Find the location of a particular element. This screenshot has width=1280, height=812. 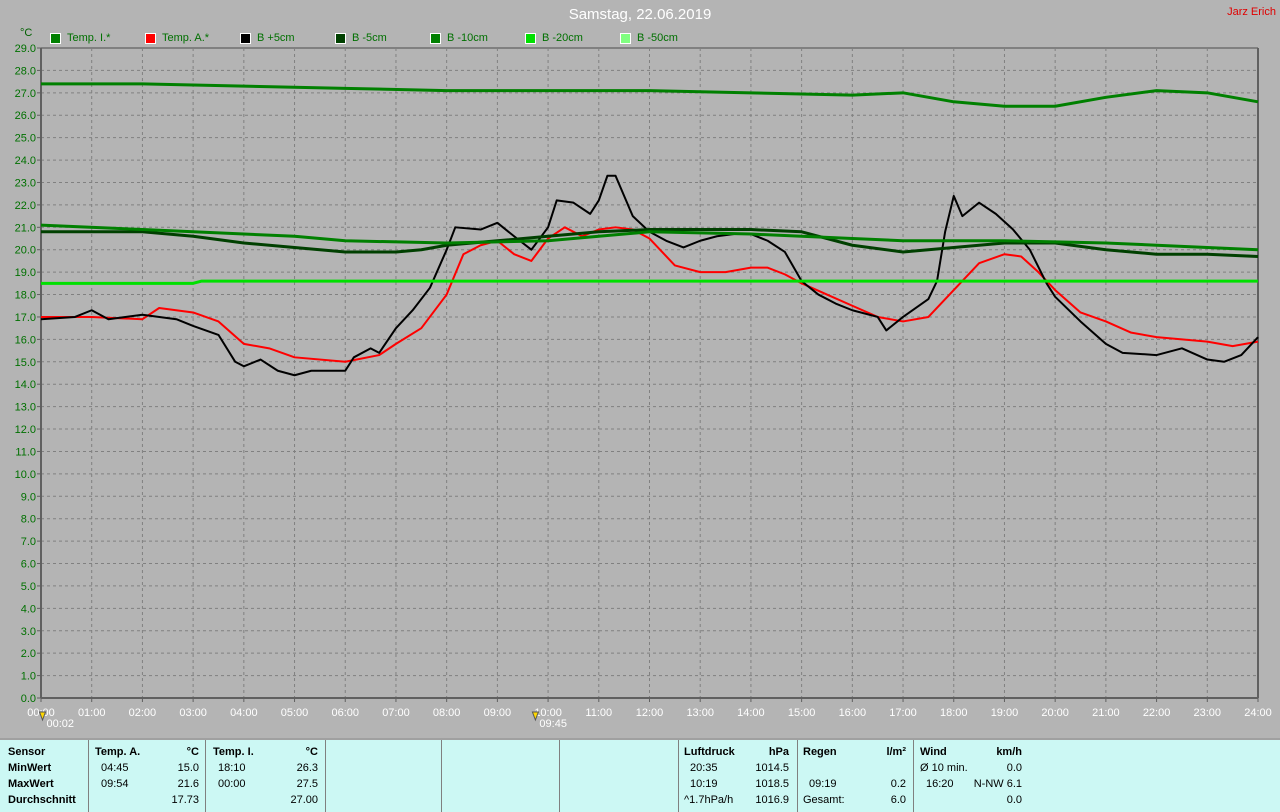

druck-max: 1018.5 is located at coordinates (772, 784).